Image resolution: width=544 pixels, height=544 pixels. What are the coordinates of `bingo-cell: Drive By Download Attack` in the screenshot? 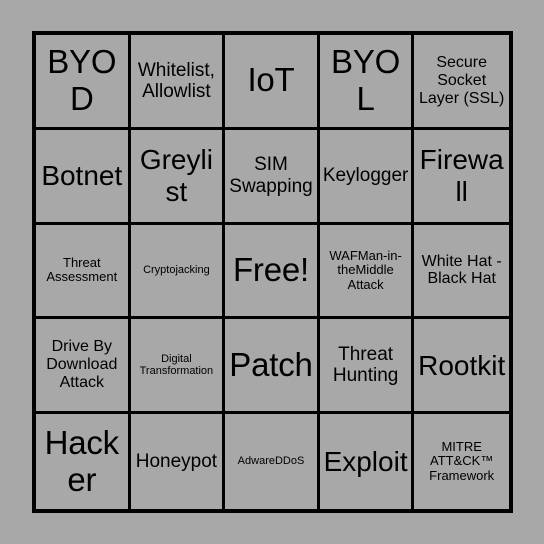 It's located at (83, 367).